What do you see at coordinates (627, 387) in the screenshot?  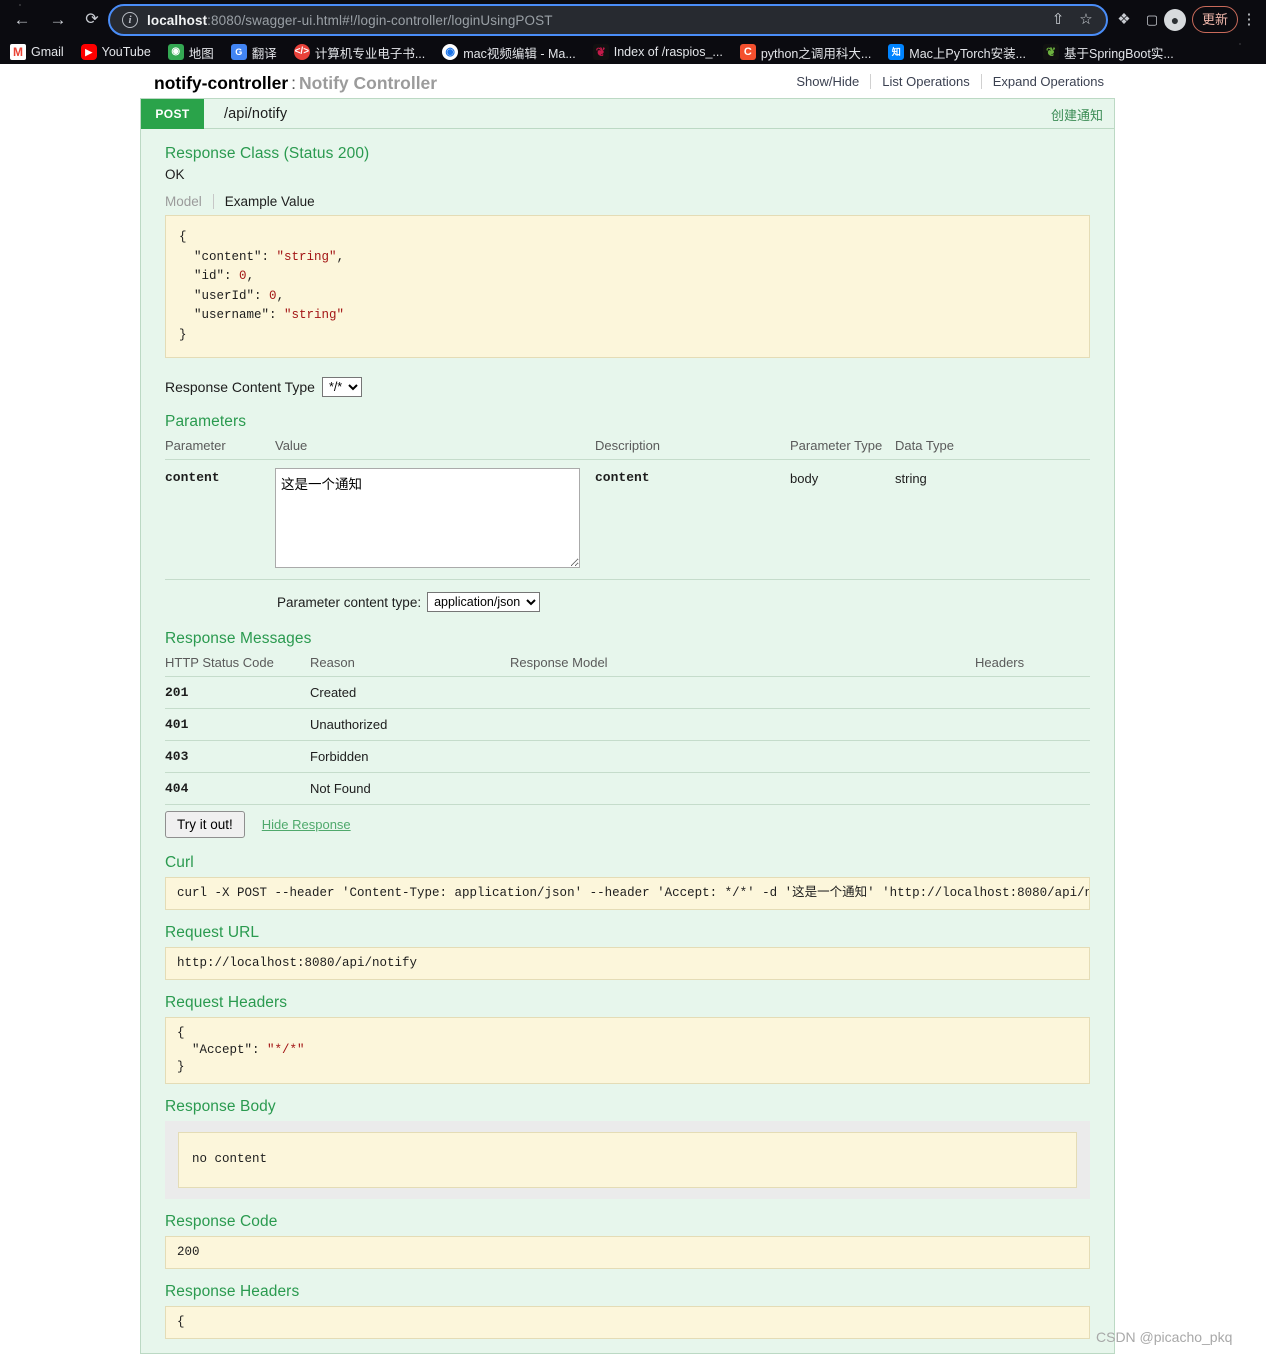 I see `response-content-type-row: Response Content Type */*` at bounding box center [627, 387].